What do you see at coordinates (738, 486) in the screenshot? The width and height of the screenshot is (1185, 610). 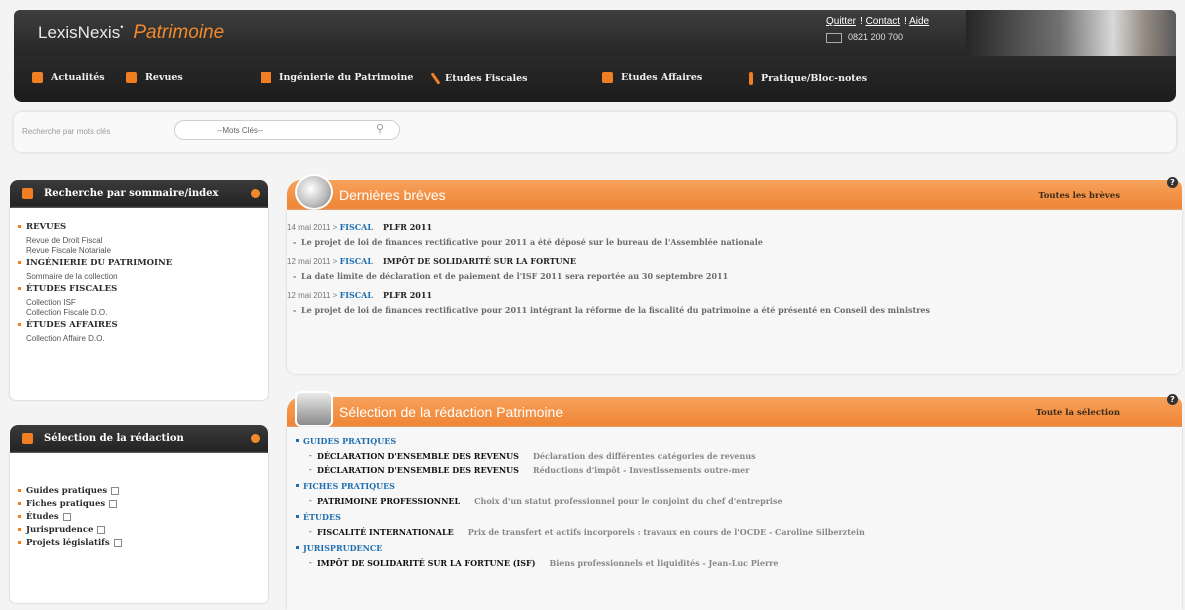 I see `category-fiches-pratiques: FICHES PRATIQUES` at bounding box center [738, 486].